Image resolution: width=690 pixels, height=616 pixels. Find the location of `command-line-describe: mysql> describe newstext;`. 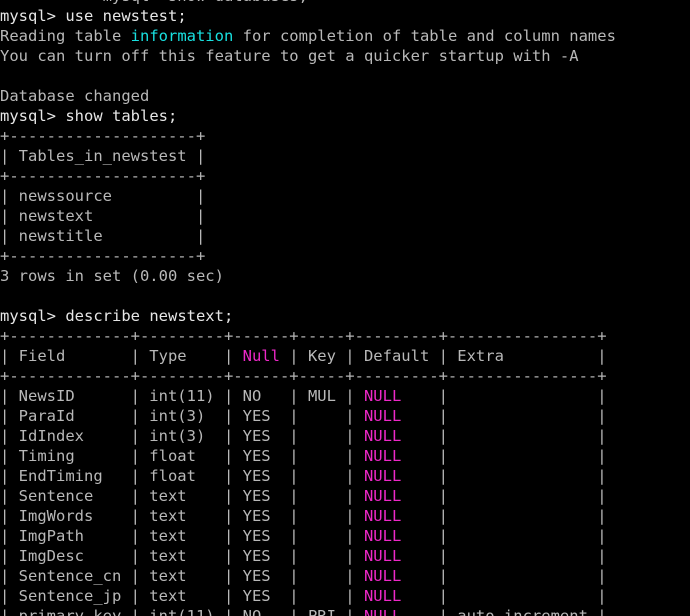

command-line-describe: mysql> describe newstext; is located at coordinates (345, 316).